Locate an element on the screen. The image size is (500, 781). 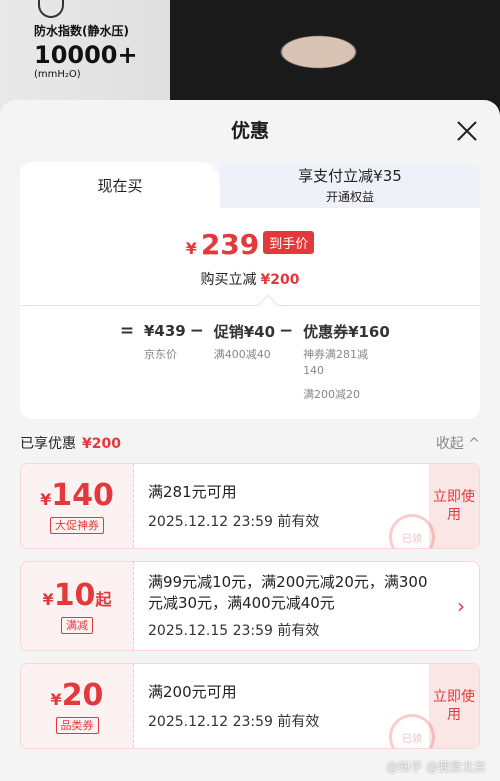
final-price-badge: 到手价 is located at coordinates (289, 242).